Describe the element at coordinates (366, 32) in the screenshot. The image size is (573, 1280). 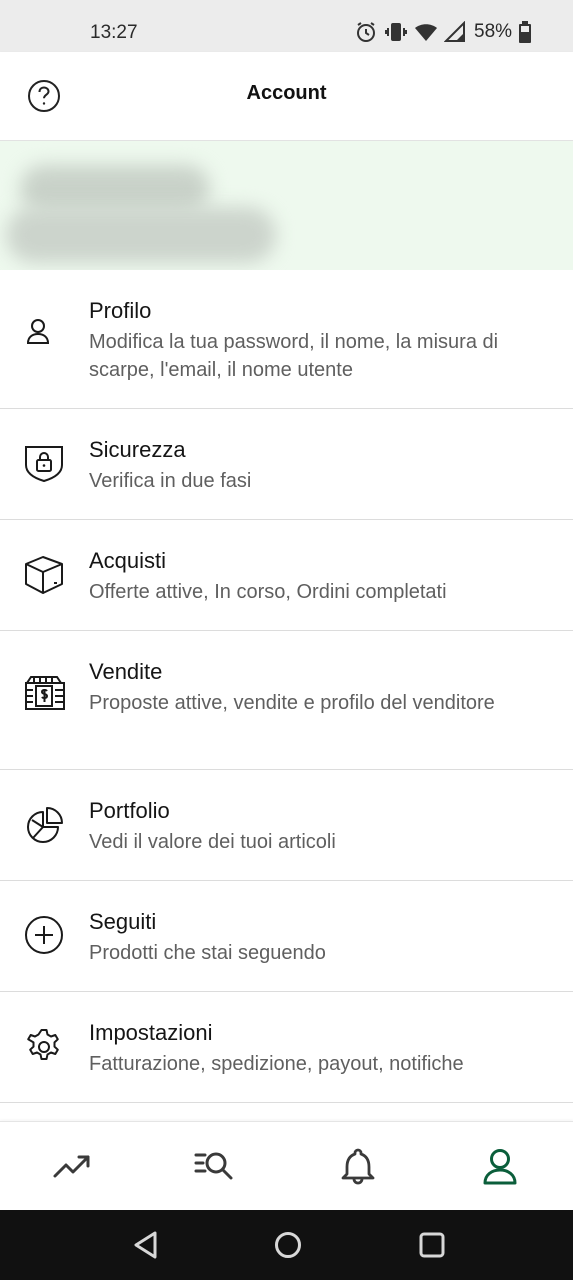
I see `alarm-icon` at that location.